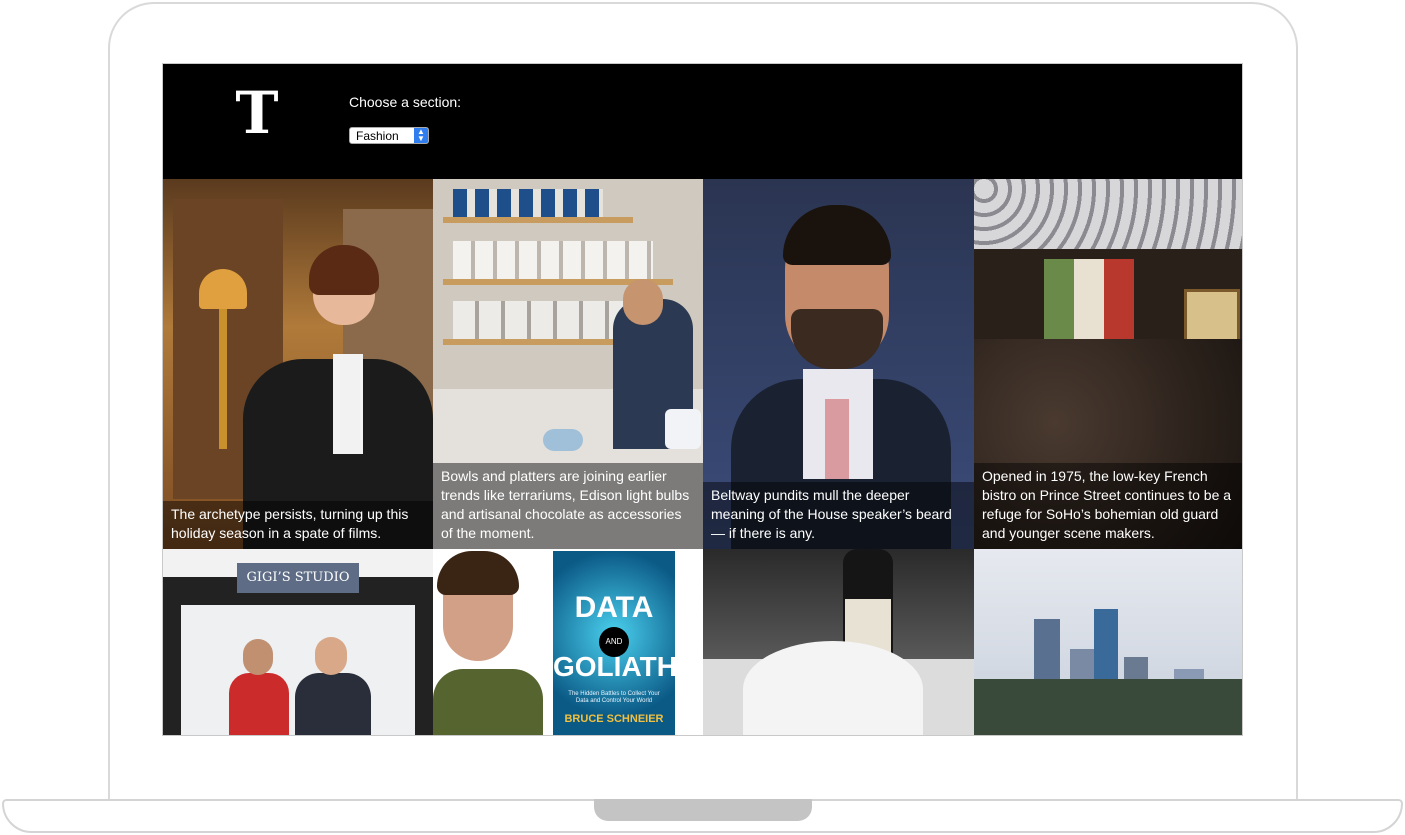 The height and width of the screenshot is (835, 1405). I want to click on section-select: Fashion ▲ ▼, so click(389, 135).